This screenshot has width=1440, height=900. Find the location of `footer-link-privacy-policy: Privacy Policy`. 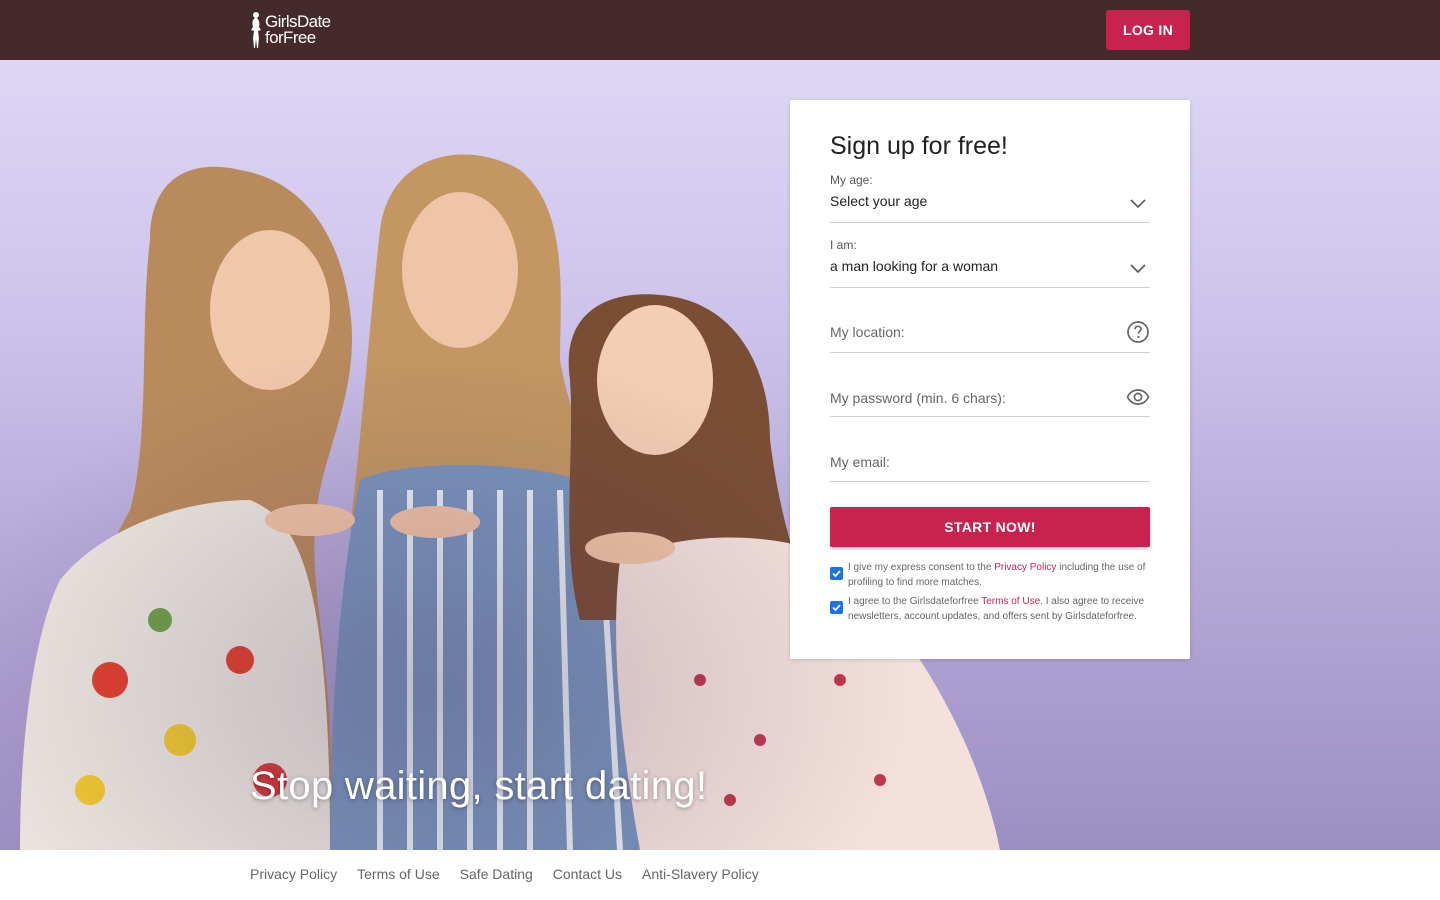

footer-link-privacy-policy: Privacy Policy is located at coordinates (293, 874).